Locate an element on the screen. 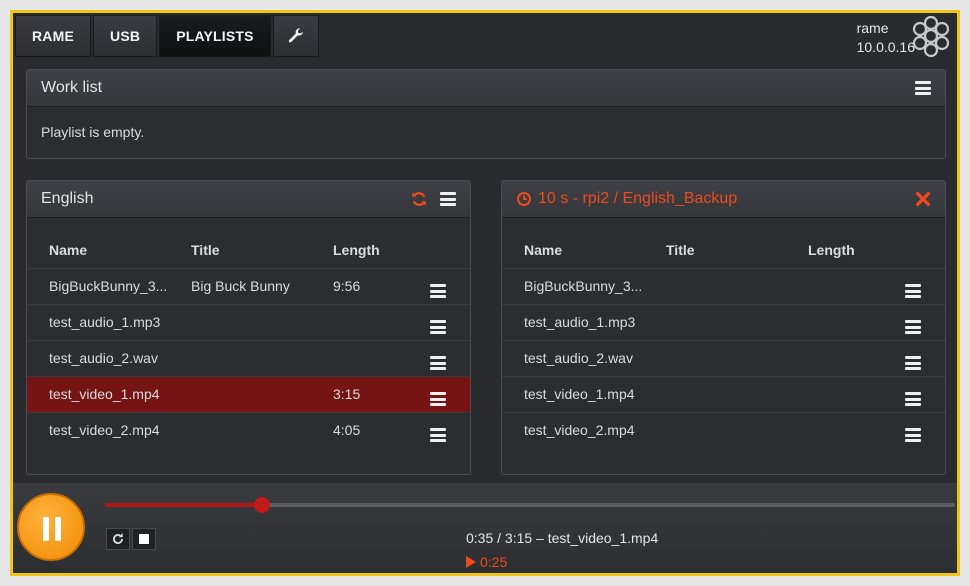 The width and height of the screenshot is (970, 586). host-name: rame is located at coordinates (872, 28).